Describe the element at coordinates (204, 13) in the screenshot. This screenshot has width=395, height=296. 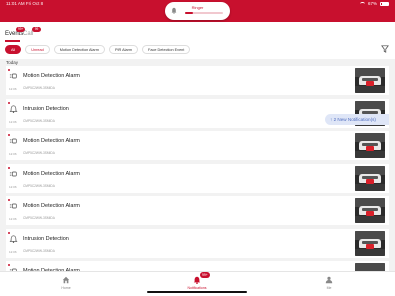
I see `ringer-volume-bar` at that location.